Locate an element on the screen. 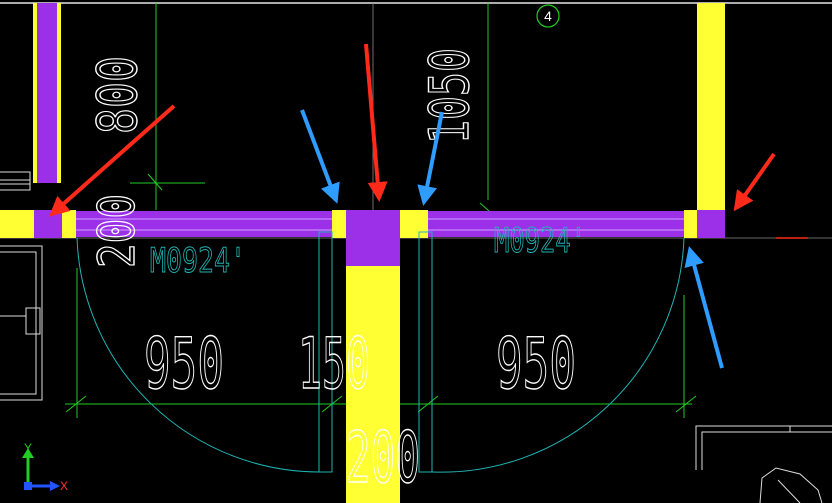 The image size is (832, 503). dim-left-vertical: 200 is located at coordinates (117, 231).